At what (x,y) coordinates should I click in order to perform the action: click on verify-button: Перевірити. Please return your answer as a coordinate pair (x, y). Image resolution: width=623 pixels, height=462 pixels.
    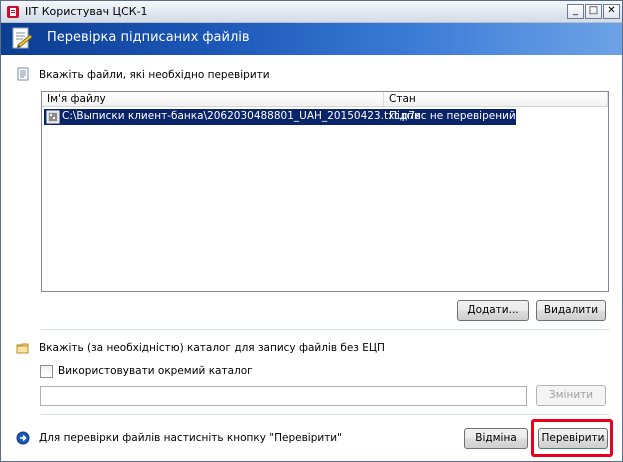
    Looking at the image, I should click on (573, 438).